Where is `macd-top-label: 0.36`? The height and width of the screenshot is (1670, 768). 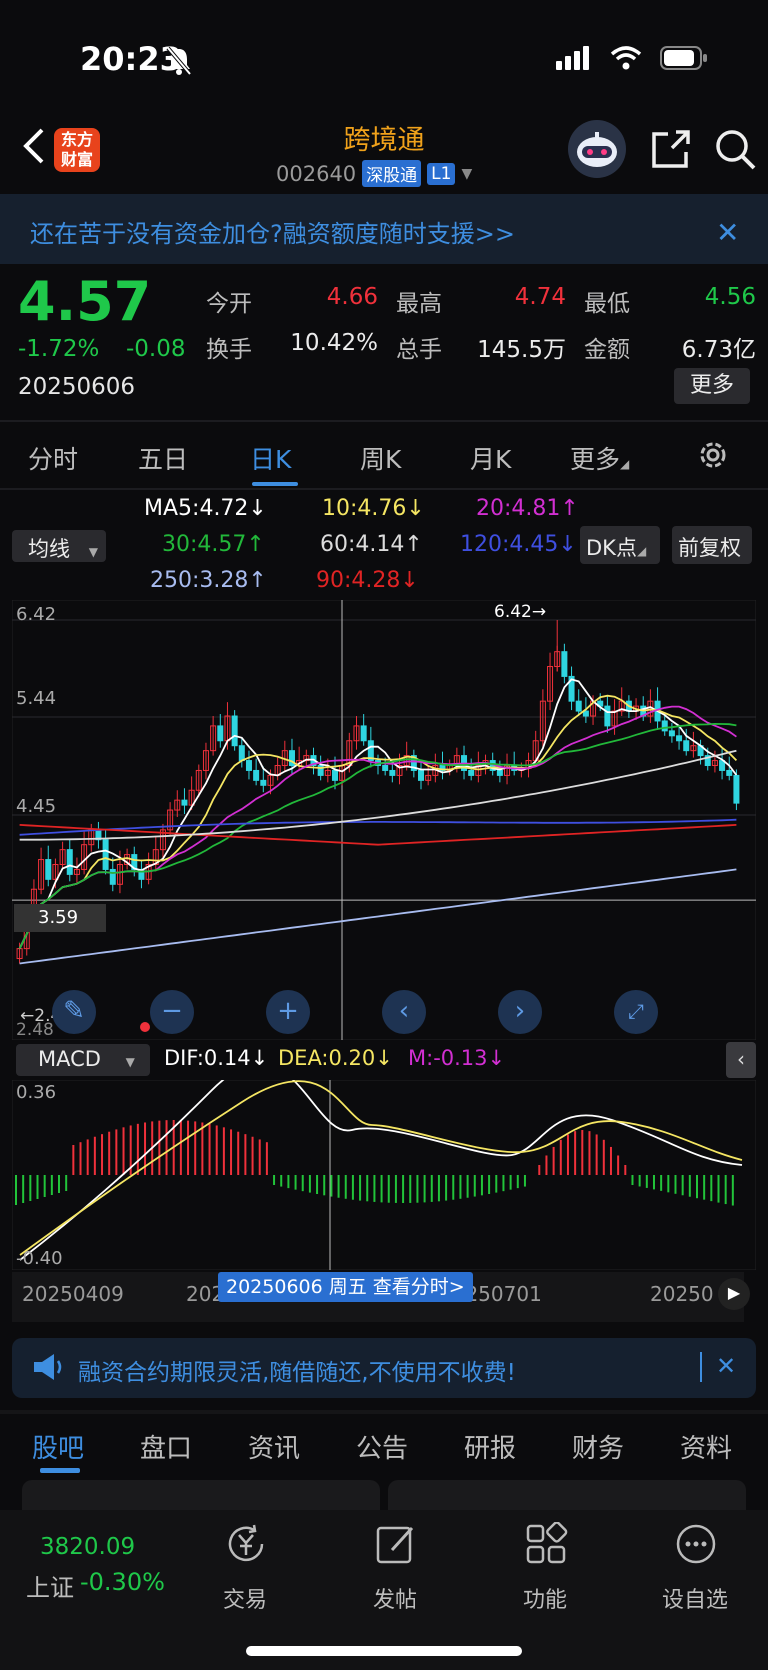 macd-top-label: 0.36 is located at coordinates (36, 1092).